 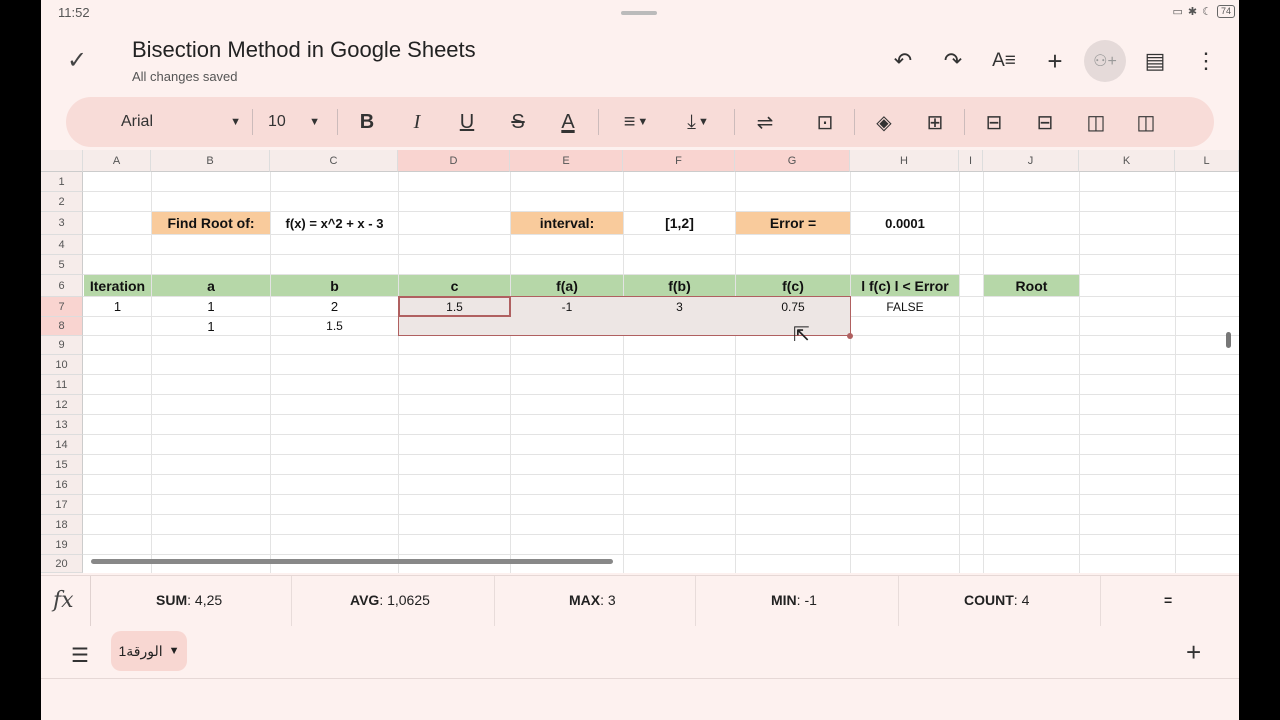 I want to click on vertical-scrollbar, so click(x=1228, y=340).